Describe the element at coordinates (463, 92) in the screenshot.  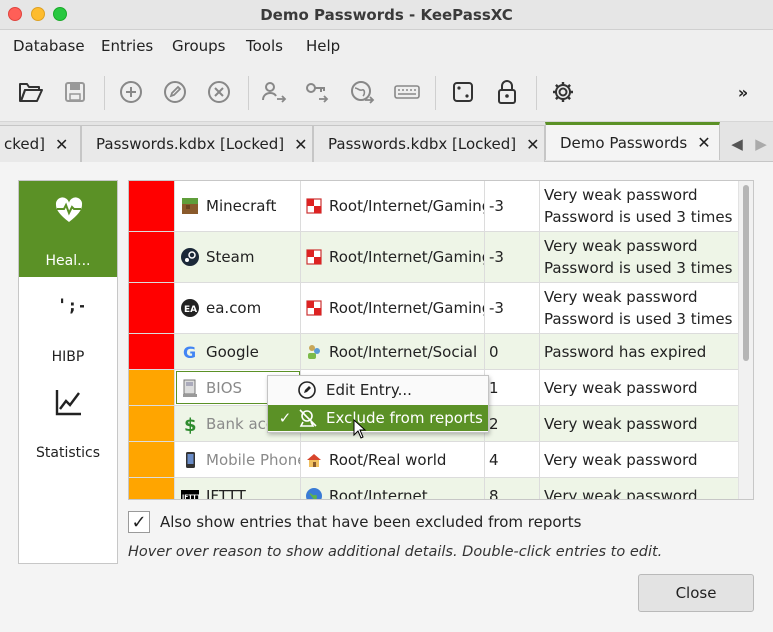
I see `password-generator-button` at that location.